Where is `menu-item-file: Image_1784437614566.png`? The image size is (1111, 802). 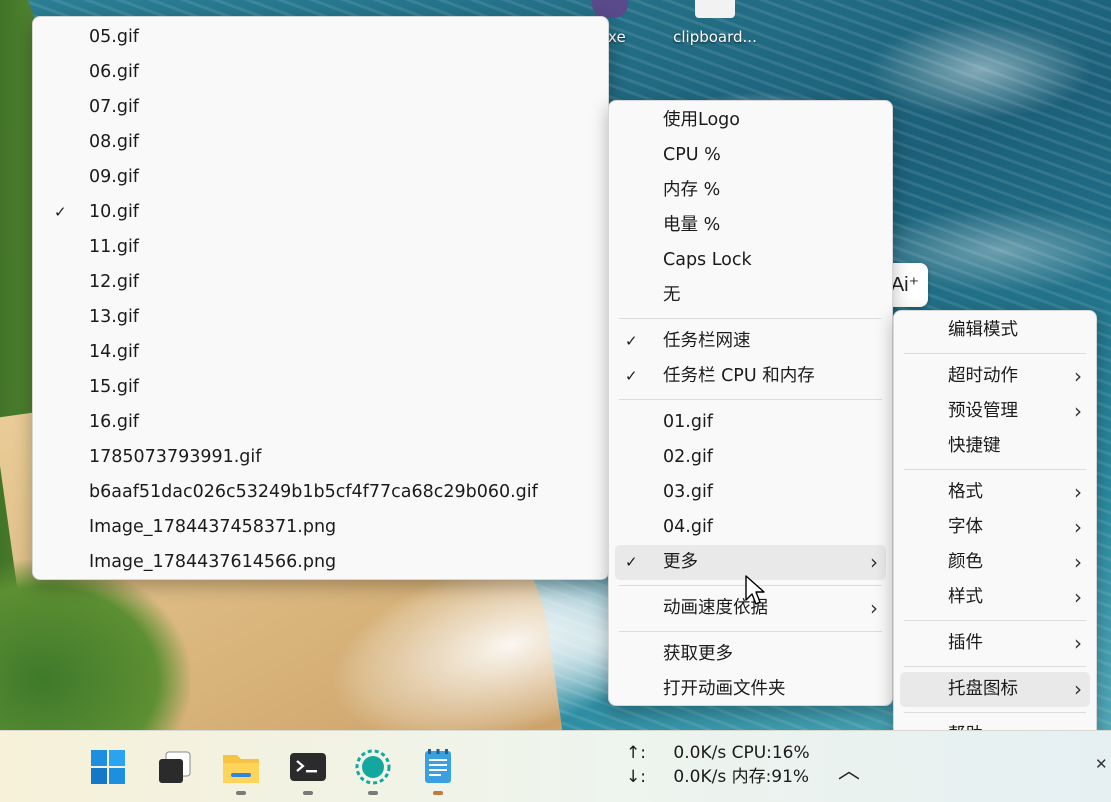 menu-item-file: Image_1784437614566.png is located at coordinates (320, 562).